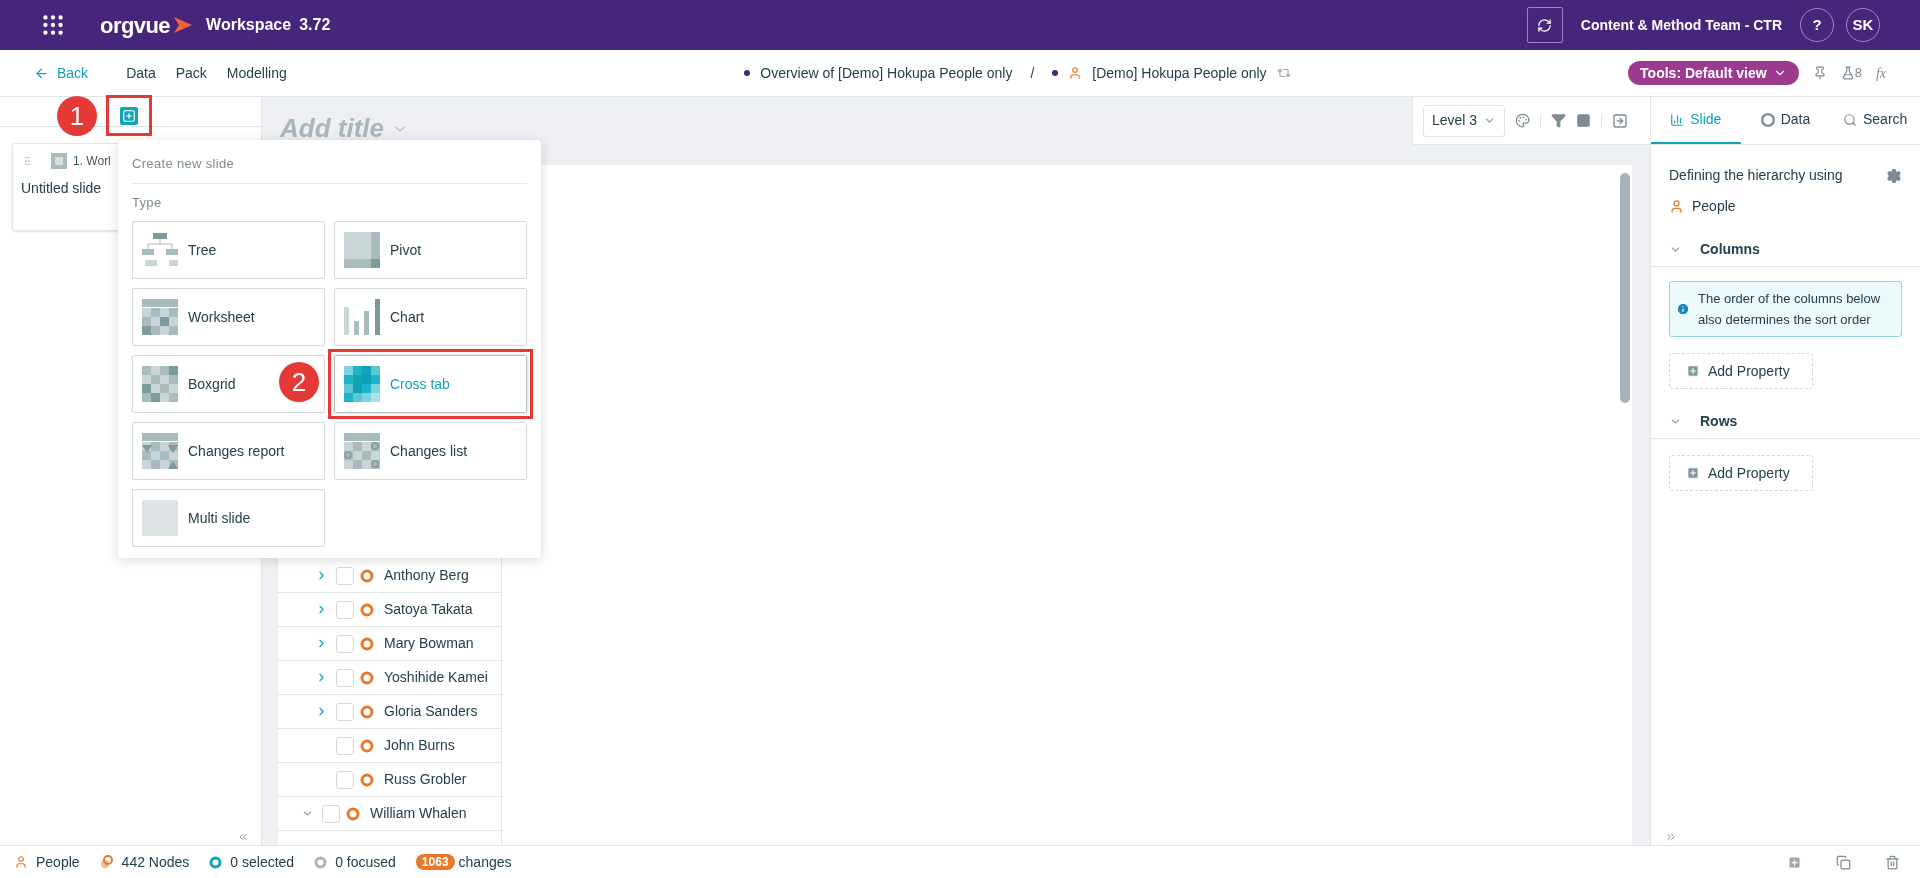 Image resolution: width=1920 pixels, height=878 pixels. I want to click on status-text: 0 focused, so click(365, 862).